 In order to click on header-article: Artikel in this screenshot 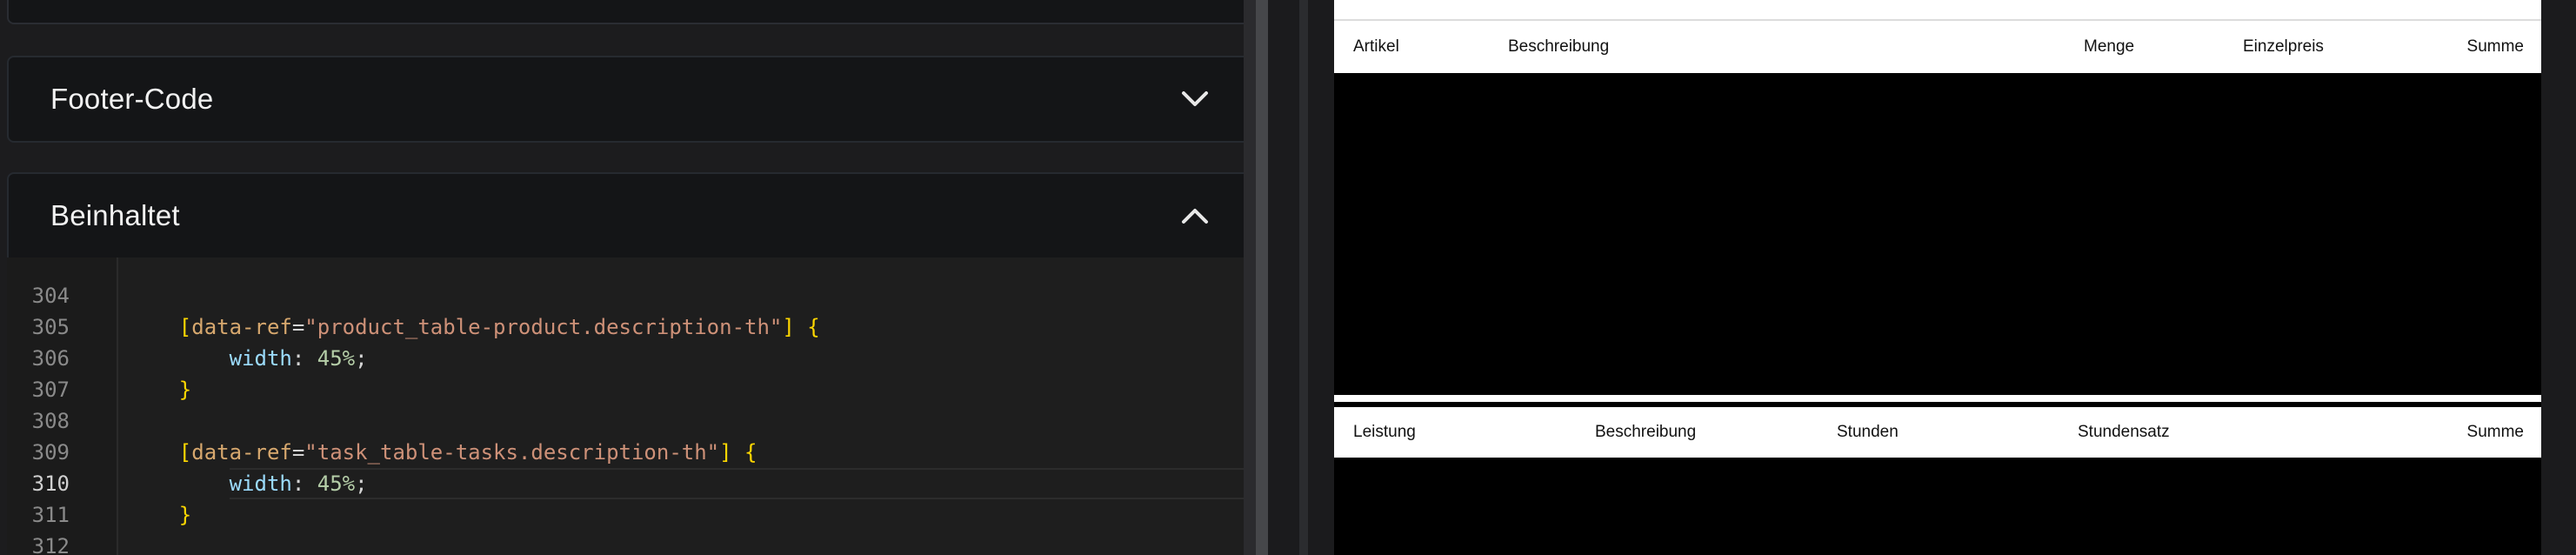, I will do `click(1376, 46)`.